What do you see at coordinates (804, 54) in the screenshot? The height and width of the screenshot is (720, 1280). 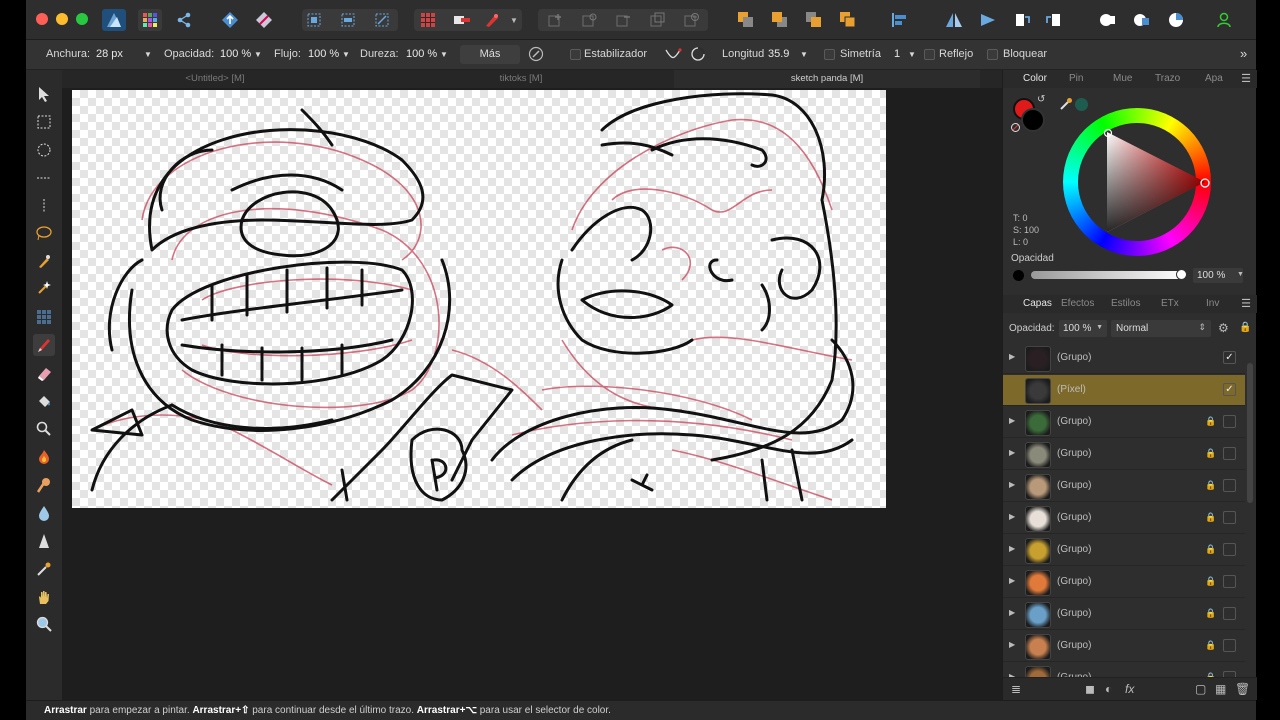 I see `length-chevron-icon: ▼` at bounding box center [804, 54].